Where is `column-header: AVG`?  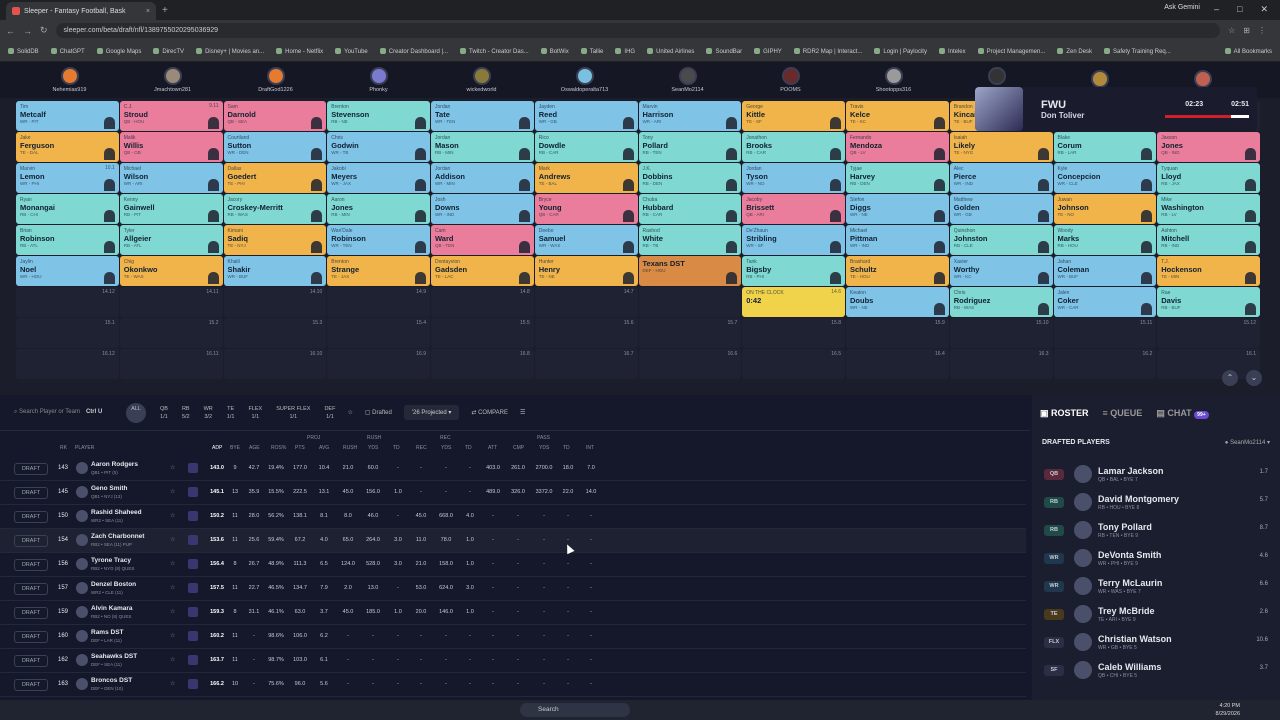
column-header: AVG is located at coordinates (324, 448).